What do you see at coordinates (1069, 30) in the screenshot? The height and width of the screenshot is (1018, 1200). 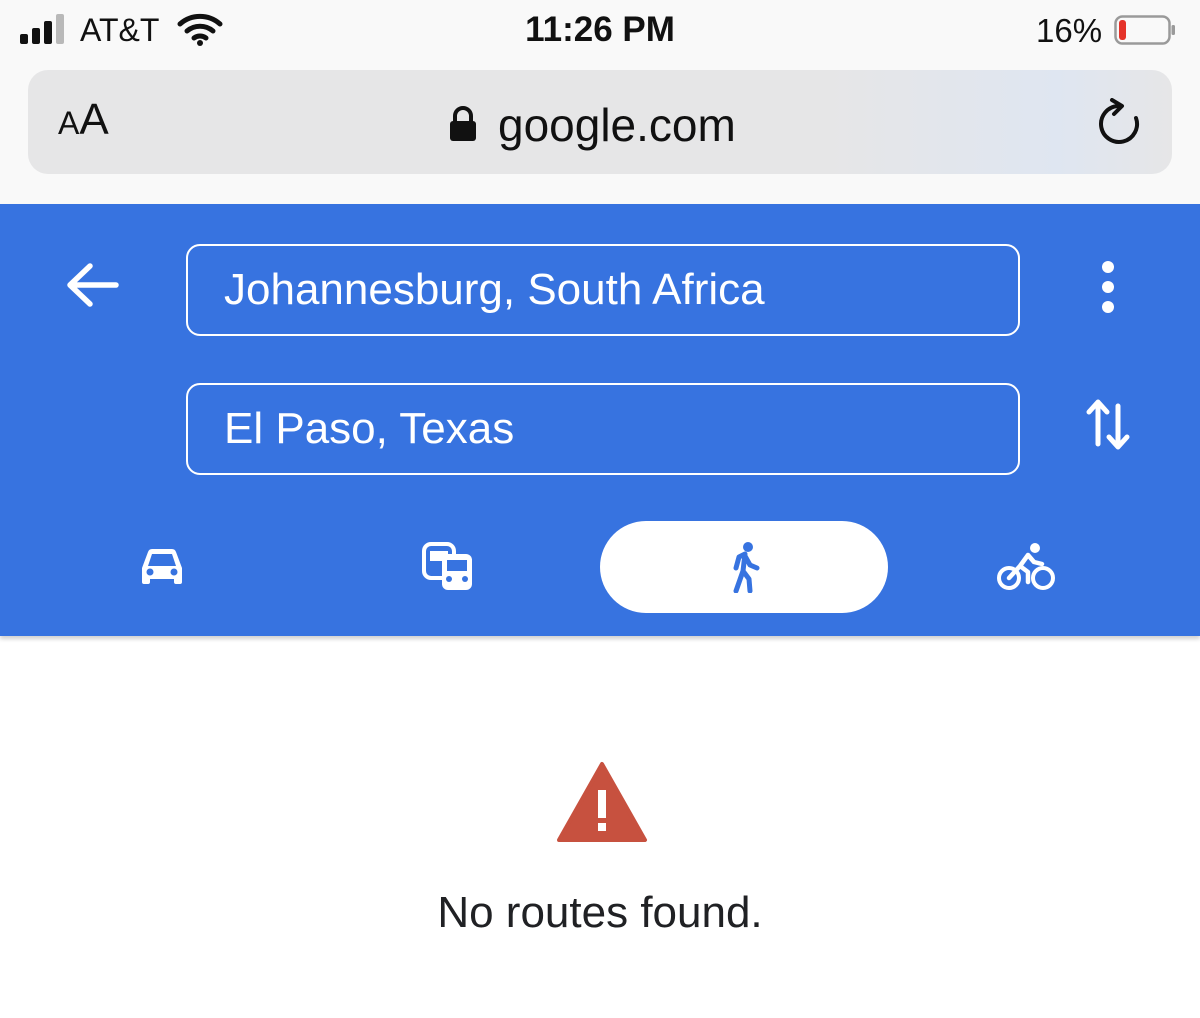 I see `battery-percent: 16%` at bounding box center [1069, 30].